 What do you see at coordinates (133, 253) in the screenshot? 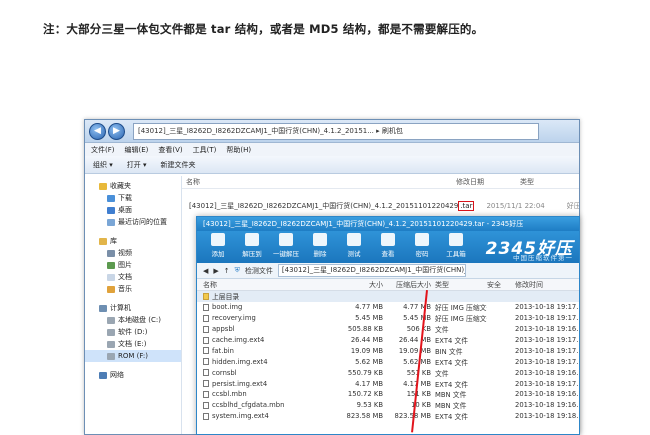
I see `sidebar-item: 视频` at bounding box center [133, 253].